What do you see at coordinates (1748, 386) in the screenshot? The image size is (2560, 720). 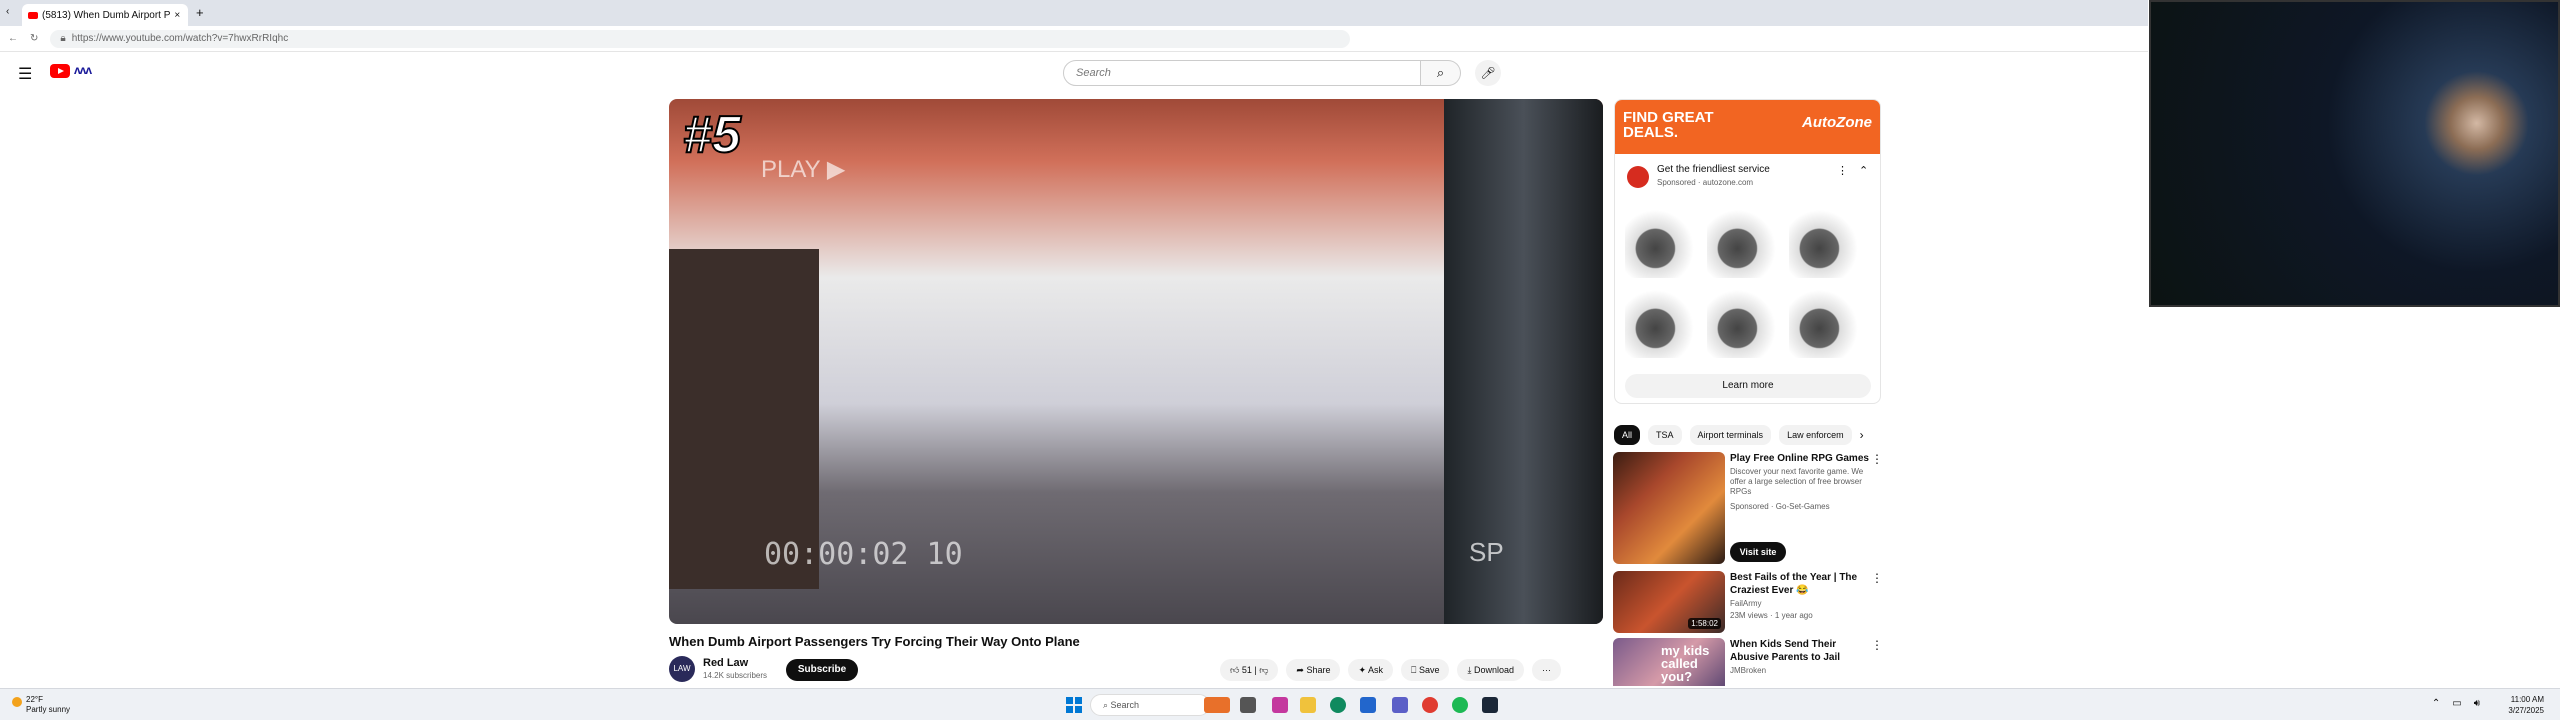 I see `learn-more-button: Learn more` at bounding box center [1748, 386].